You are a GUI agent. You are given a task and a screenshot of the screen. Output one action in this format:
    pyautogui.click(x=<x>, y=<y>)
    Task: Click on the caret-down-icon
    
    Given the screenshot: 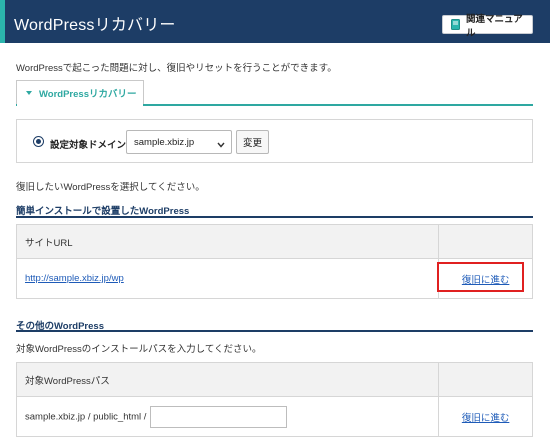 What is the action you would take?
    pyautogui.click(x=29, y=93)
    